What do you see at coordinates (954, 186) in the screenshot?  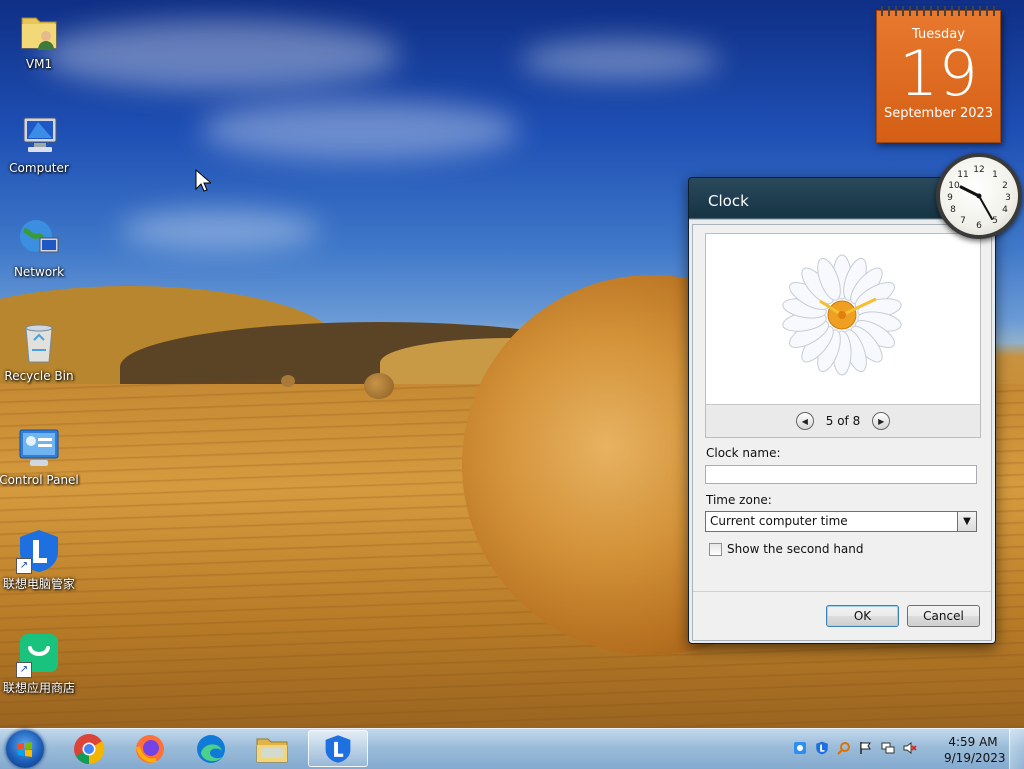 I see `svg-text: 10` at bounding box center [954, 186].